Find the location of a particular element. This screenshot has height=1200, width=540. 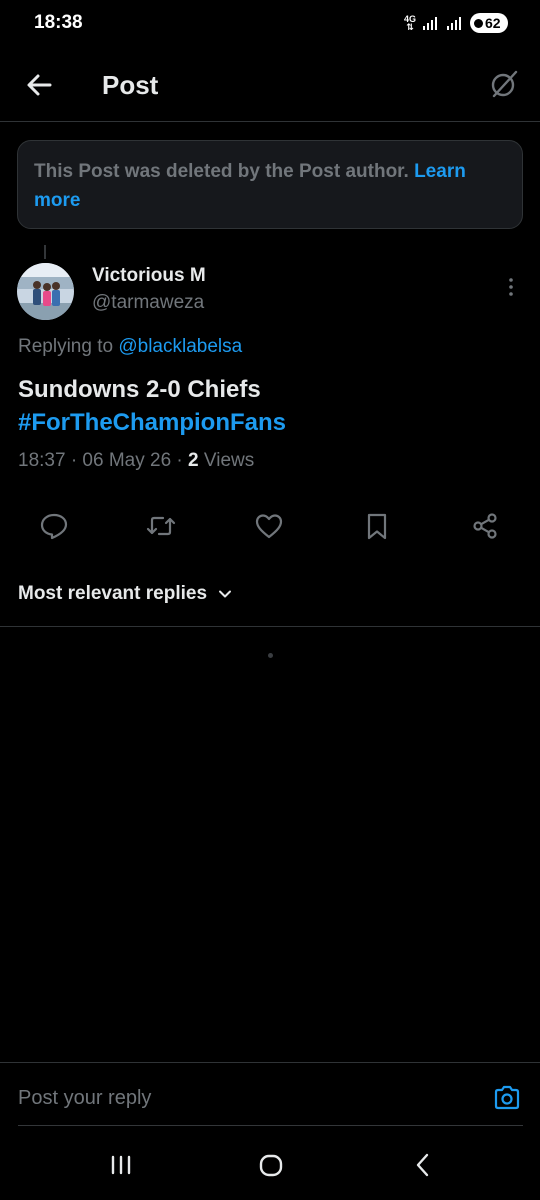

views-label: Views is located at coordinates (226, 460).